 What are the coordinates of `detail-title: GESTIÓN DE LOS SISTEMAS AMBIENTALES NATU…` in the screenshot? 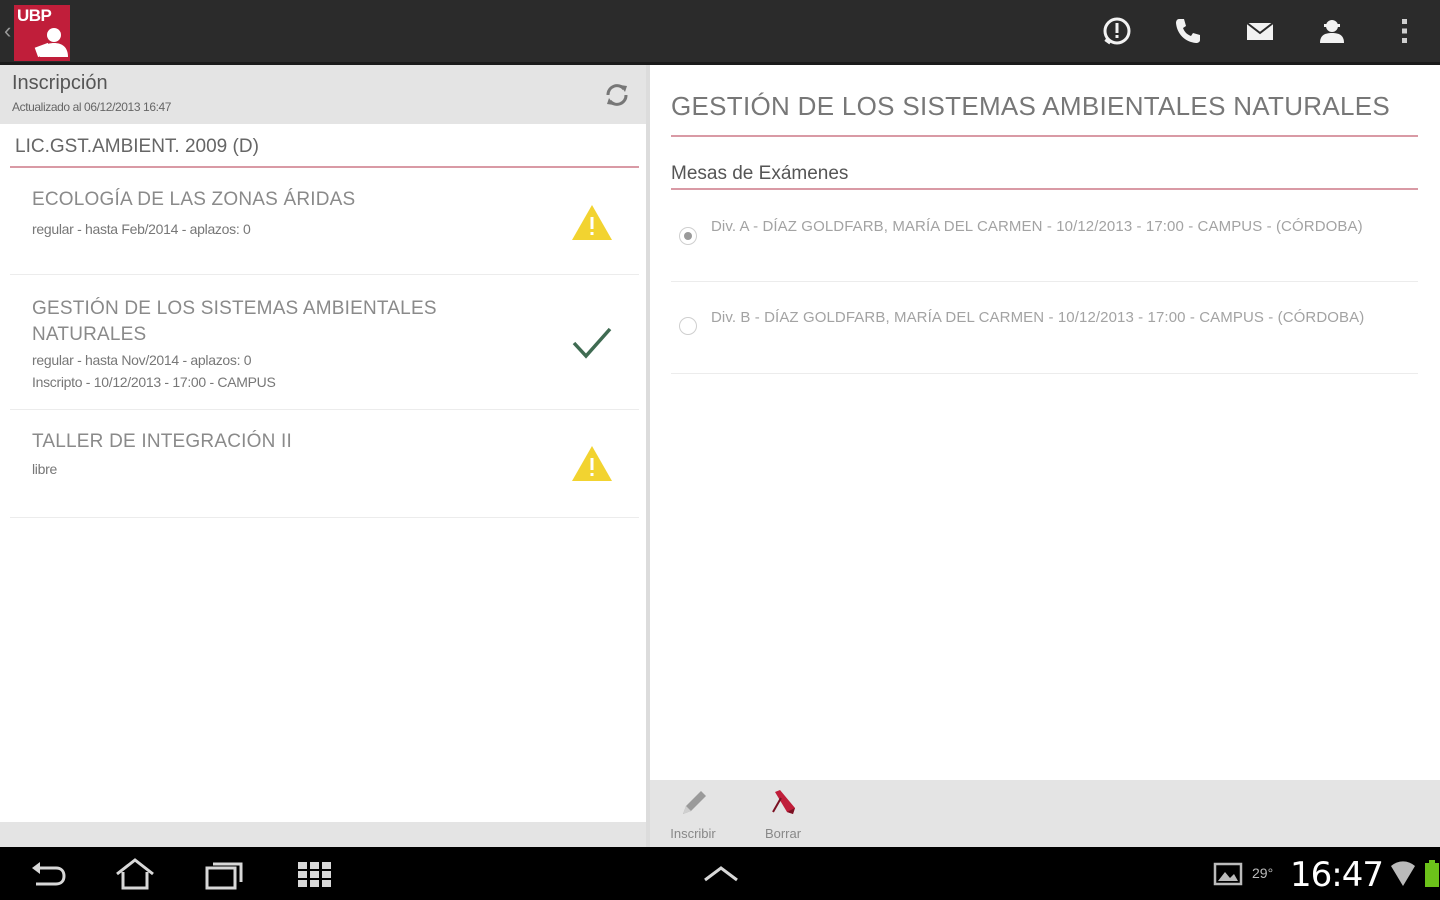 It's located at (1031, 106).